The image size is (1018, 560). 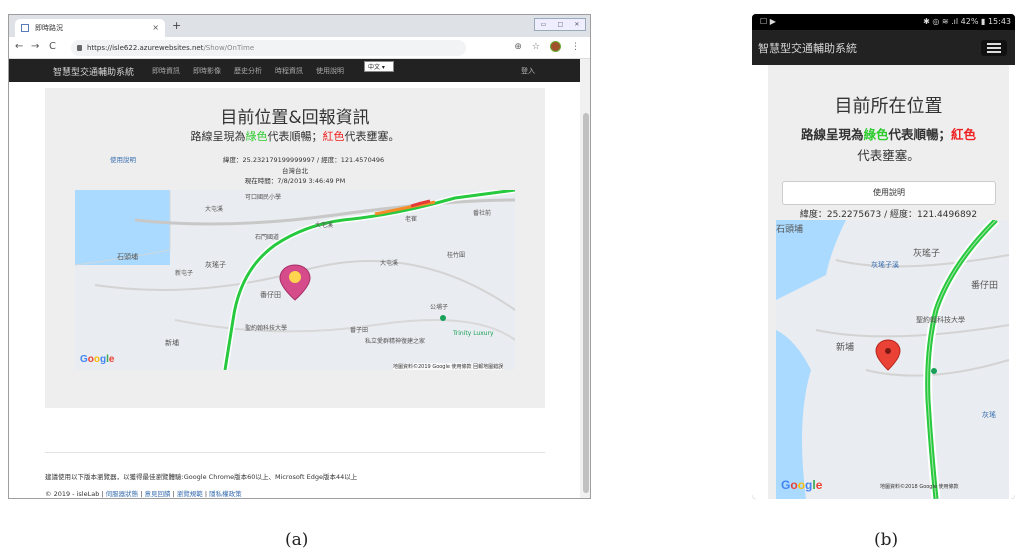 What do you see at coordinates (295, 181) in the screenshot?
I see `time-text: 現在時間：7/8/2019 3:46:49 PM` at bounding box center [295, 181].